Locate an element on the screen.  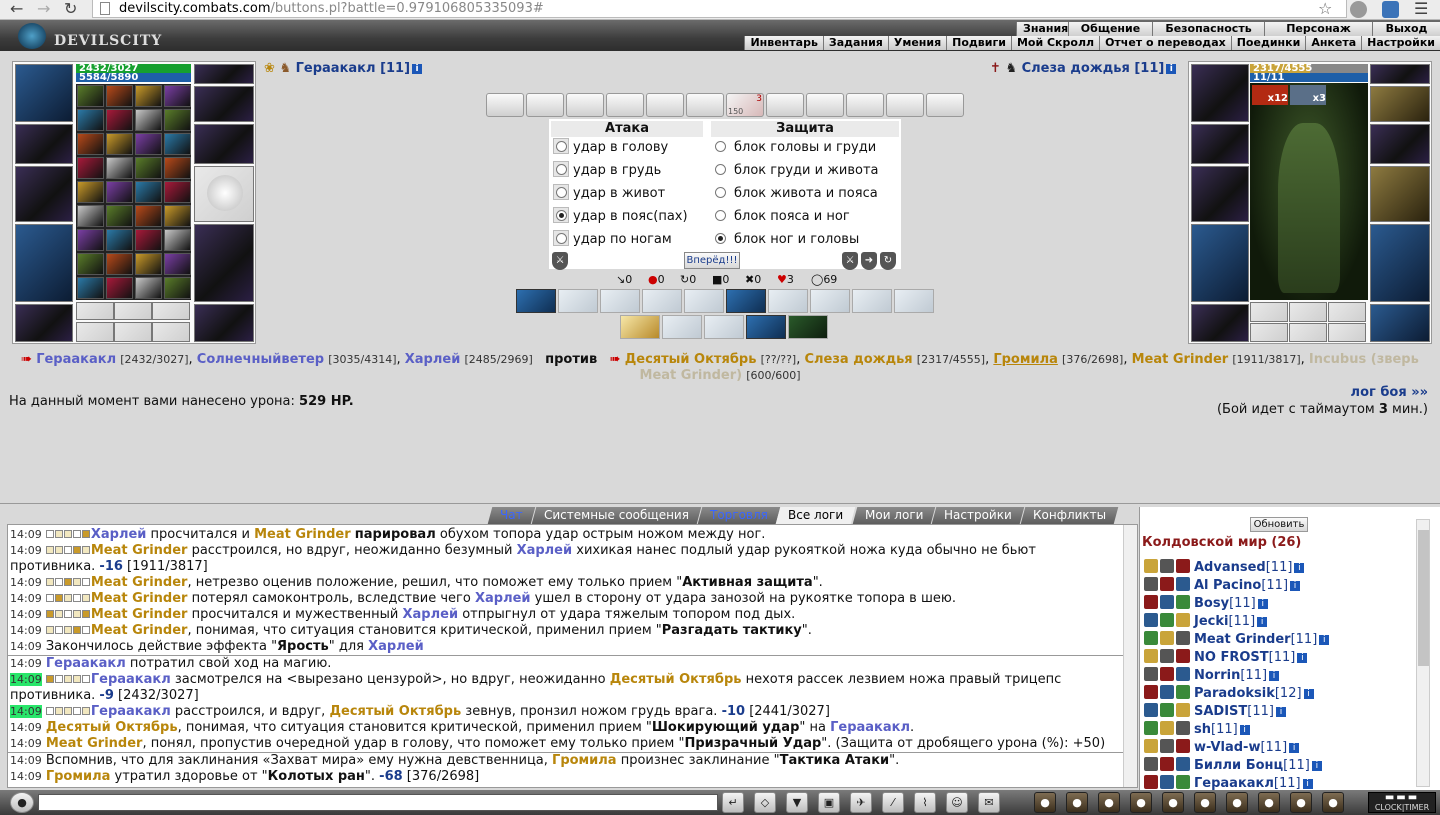
online-player: Билли Бонц[11] i is located at coordinates (1233, 766).